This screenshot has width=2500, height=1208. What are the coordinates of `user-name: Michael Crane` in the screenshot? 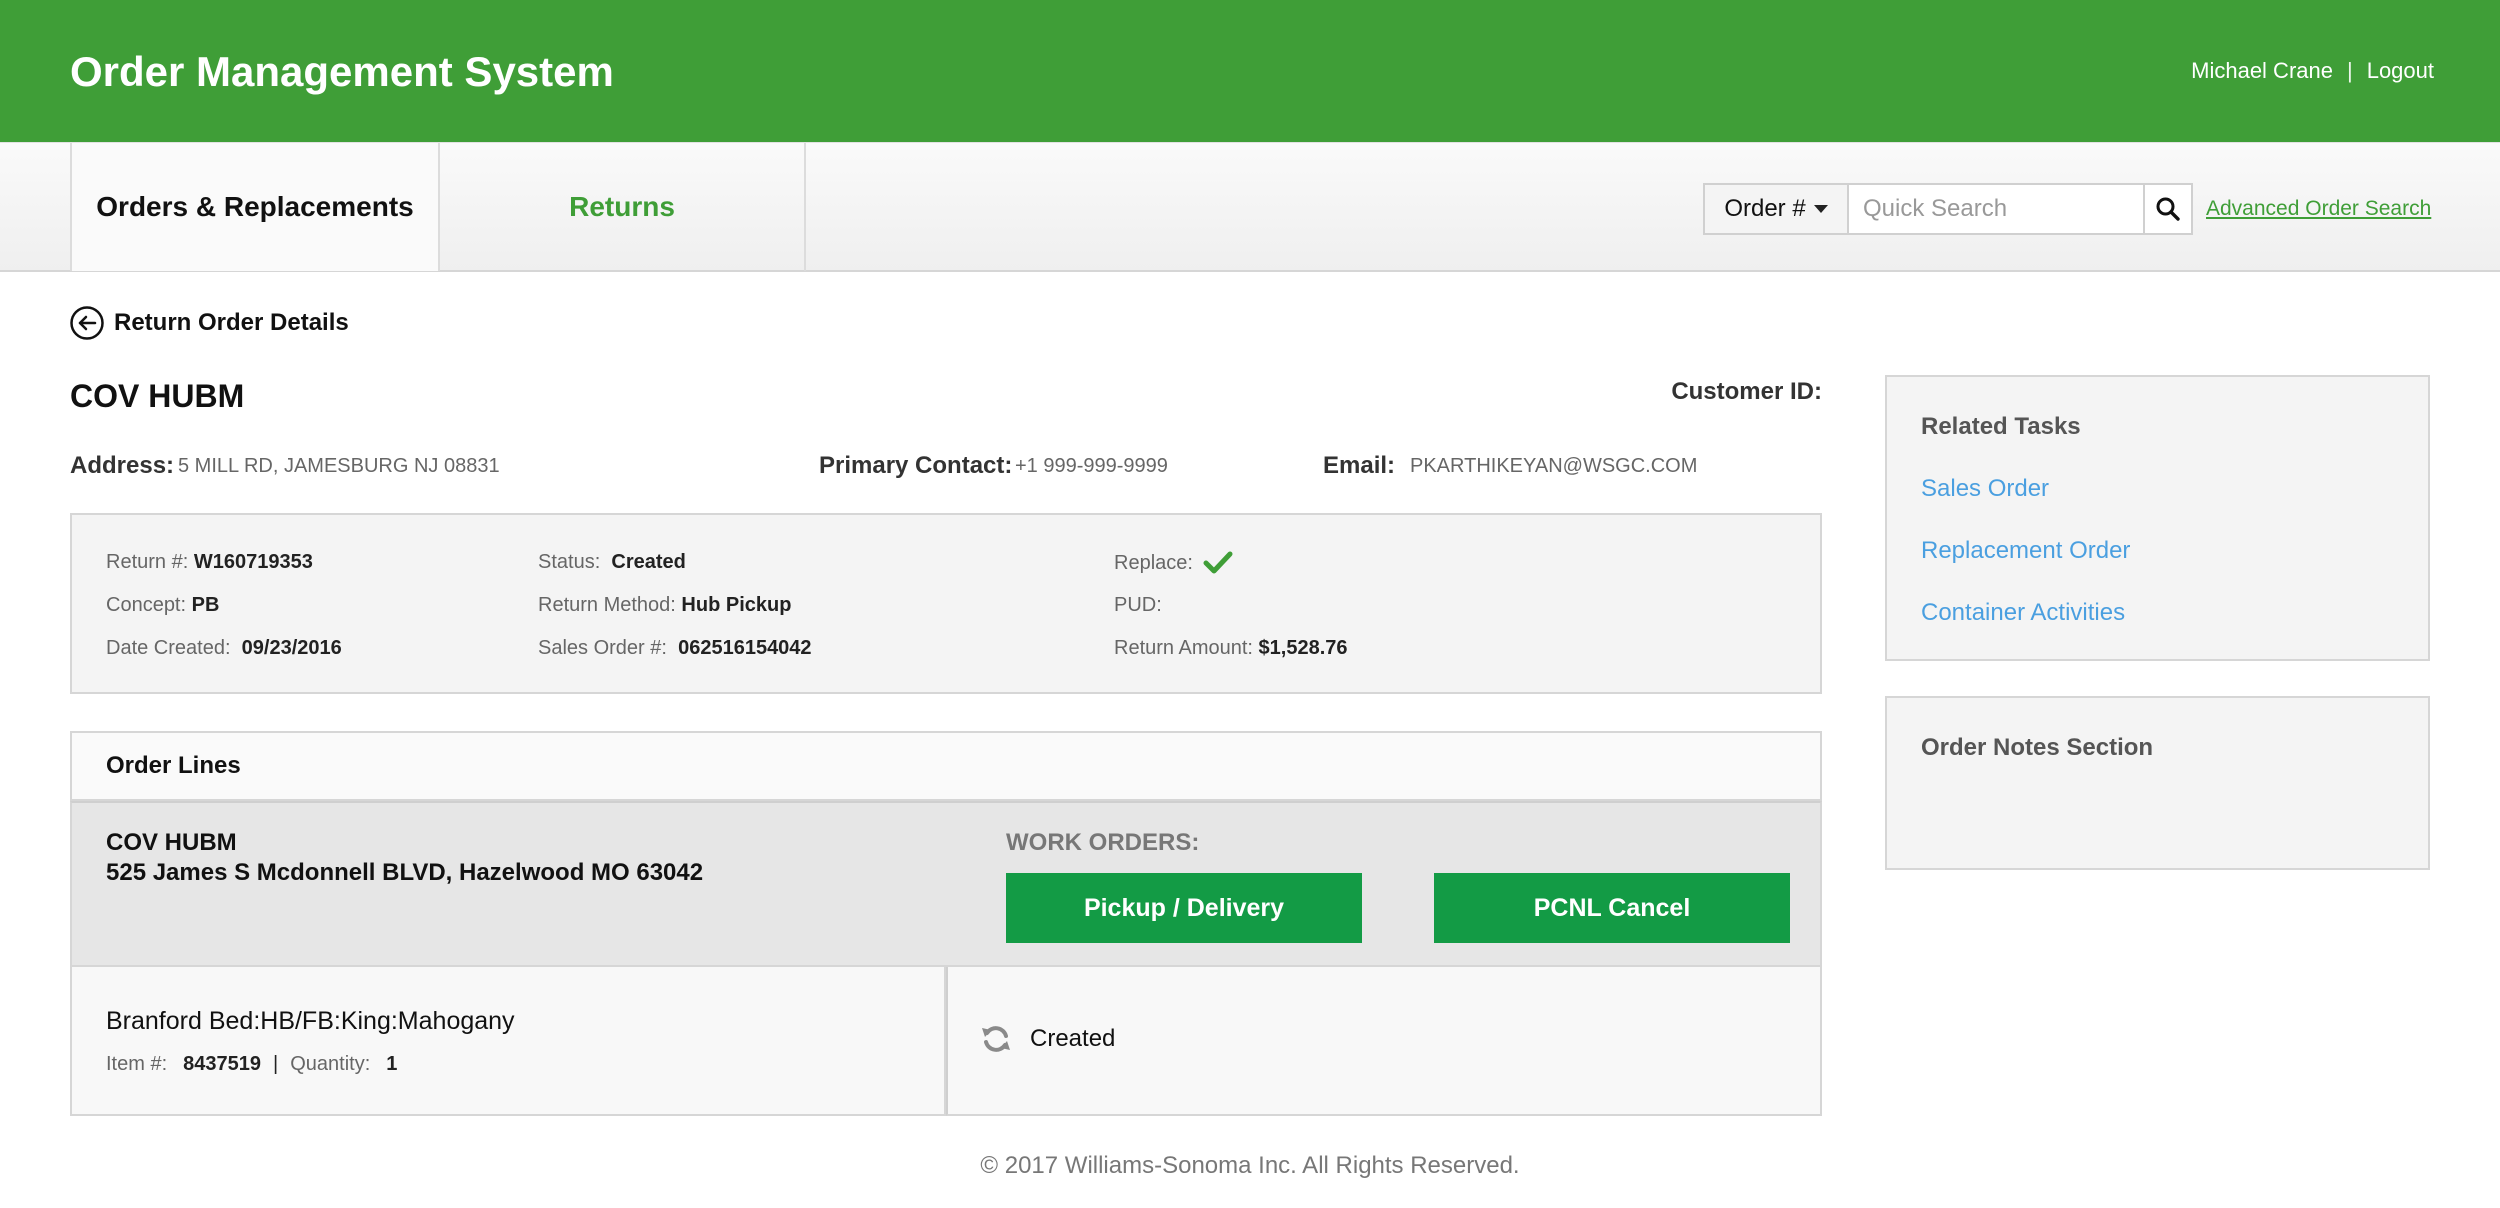 It's located at (2262, 71).